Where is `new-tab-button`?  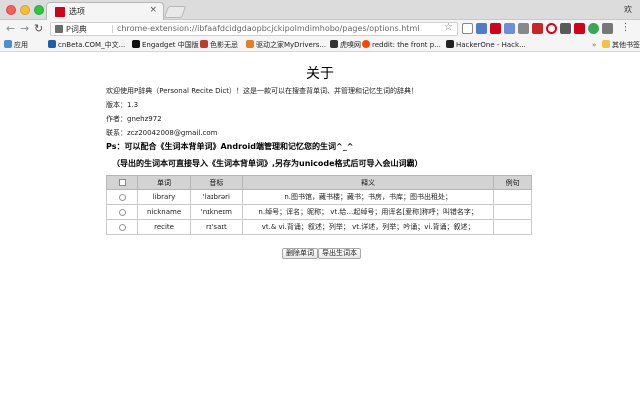
new-tab-button is located at coordinates (175, 12).